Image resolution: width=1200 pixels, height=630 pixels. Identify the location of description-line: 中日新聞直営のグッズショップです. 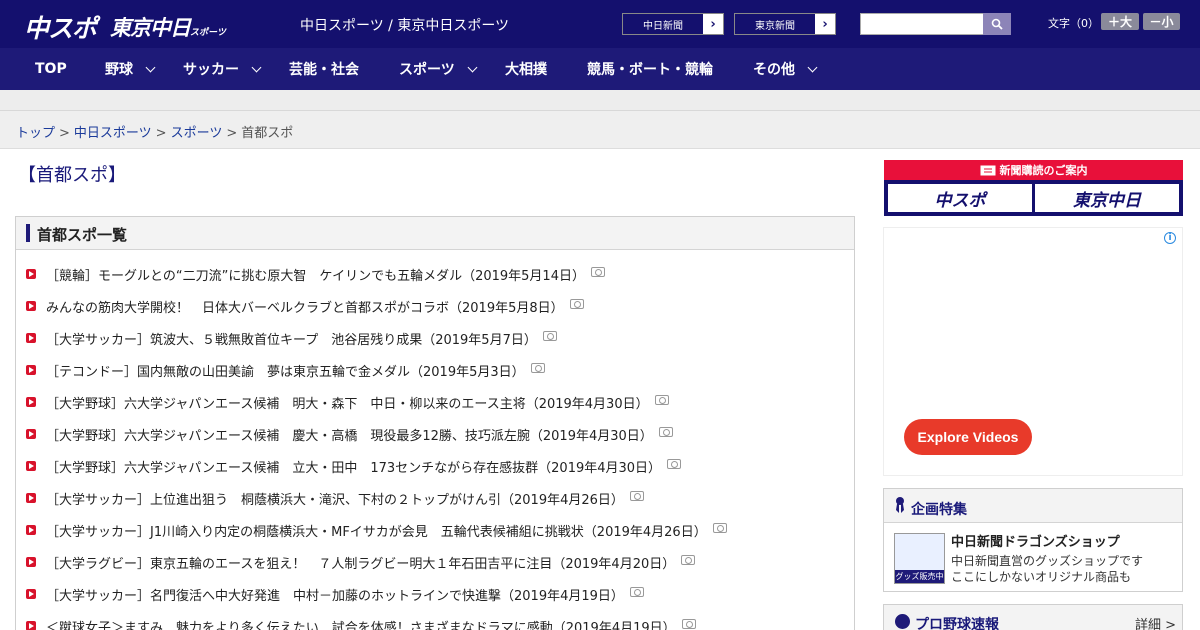
(1047, 561).